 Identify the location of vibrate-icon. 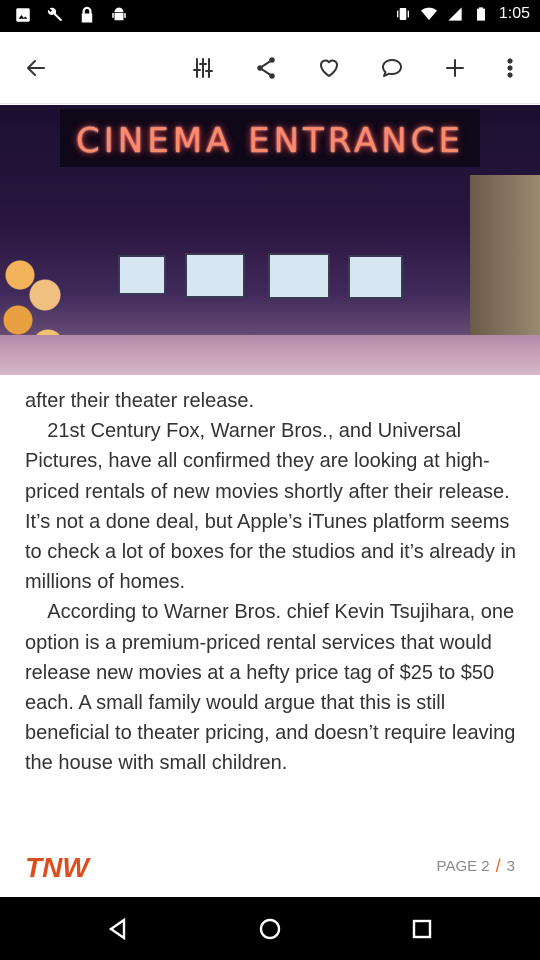
(402, 14).